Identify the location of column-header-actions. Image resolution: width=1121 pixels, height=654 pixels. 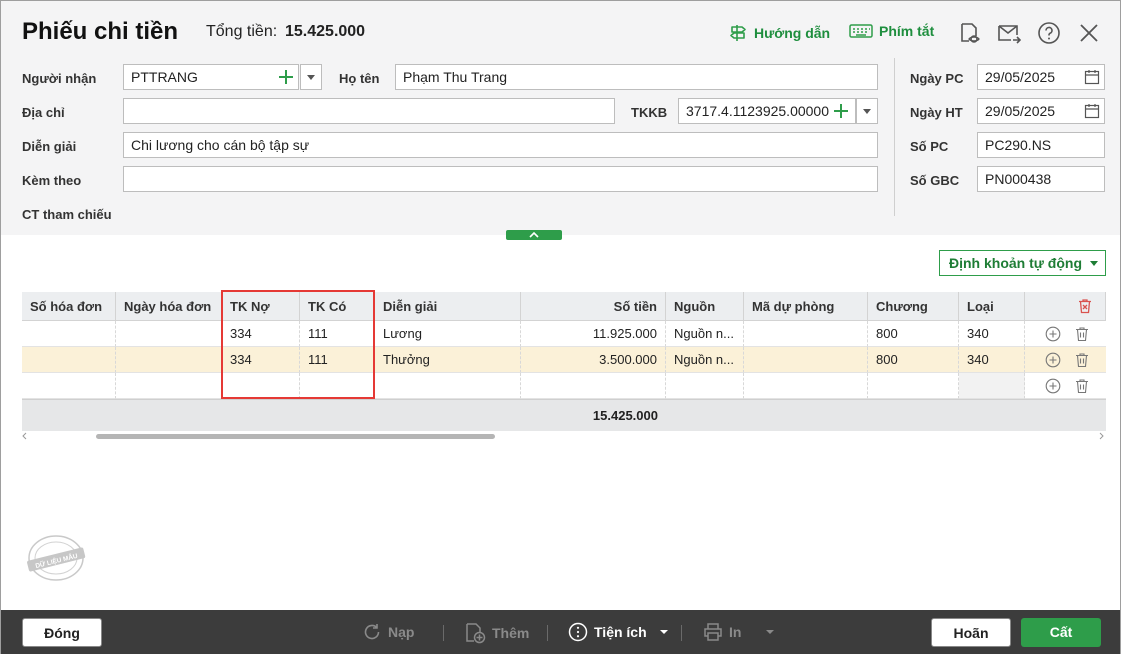
(1065, 306).